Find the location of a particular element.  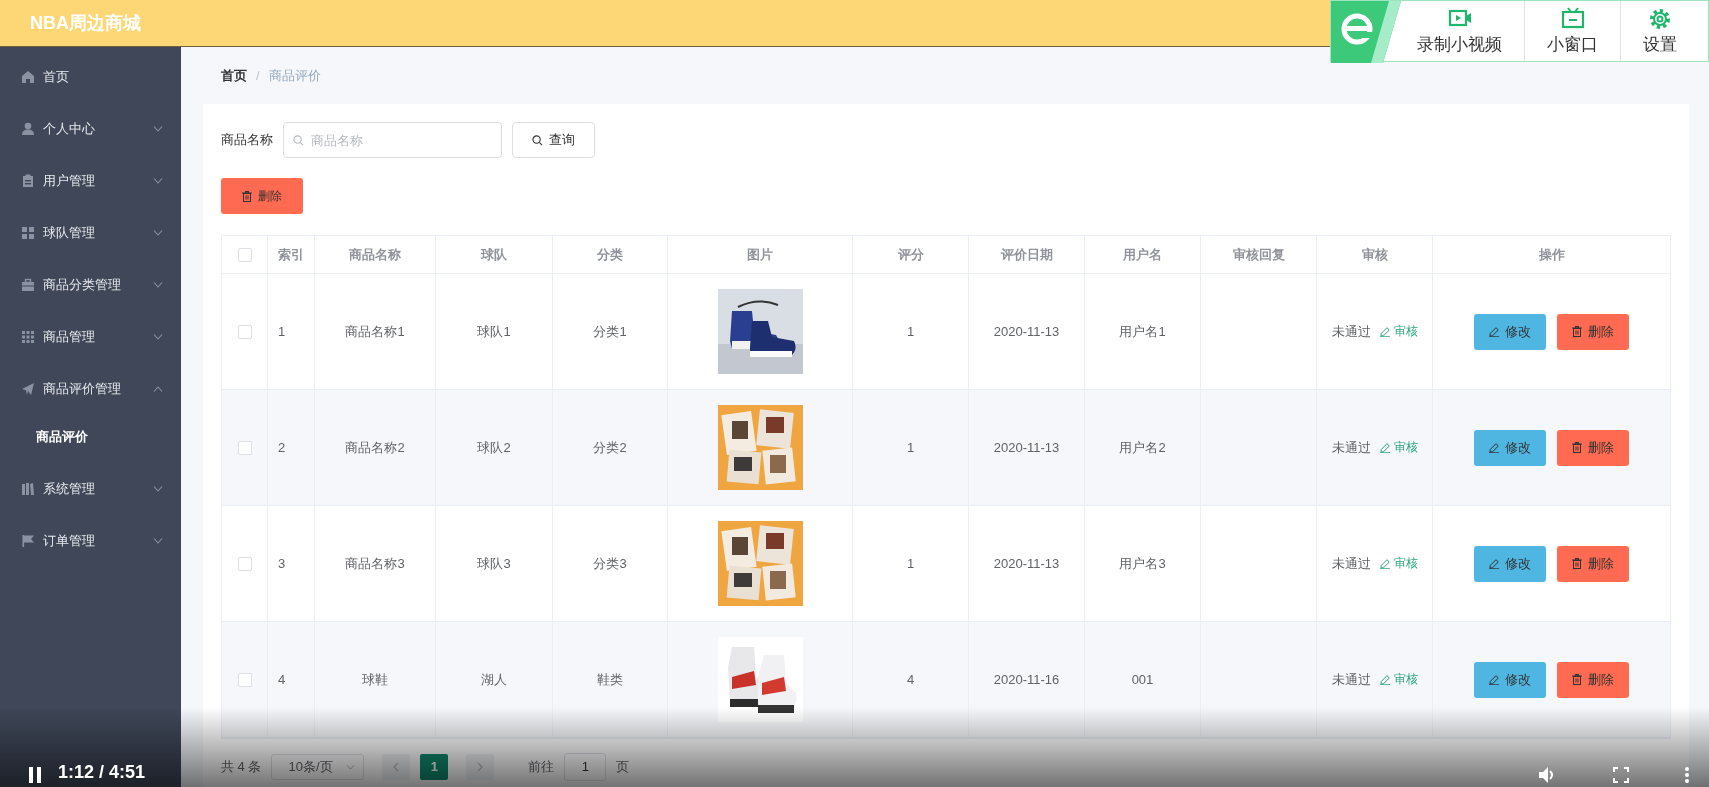

sidebar-subitem: 商品评价 is located at coordinates (90, 437).